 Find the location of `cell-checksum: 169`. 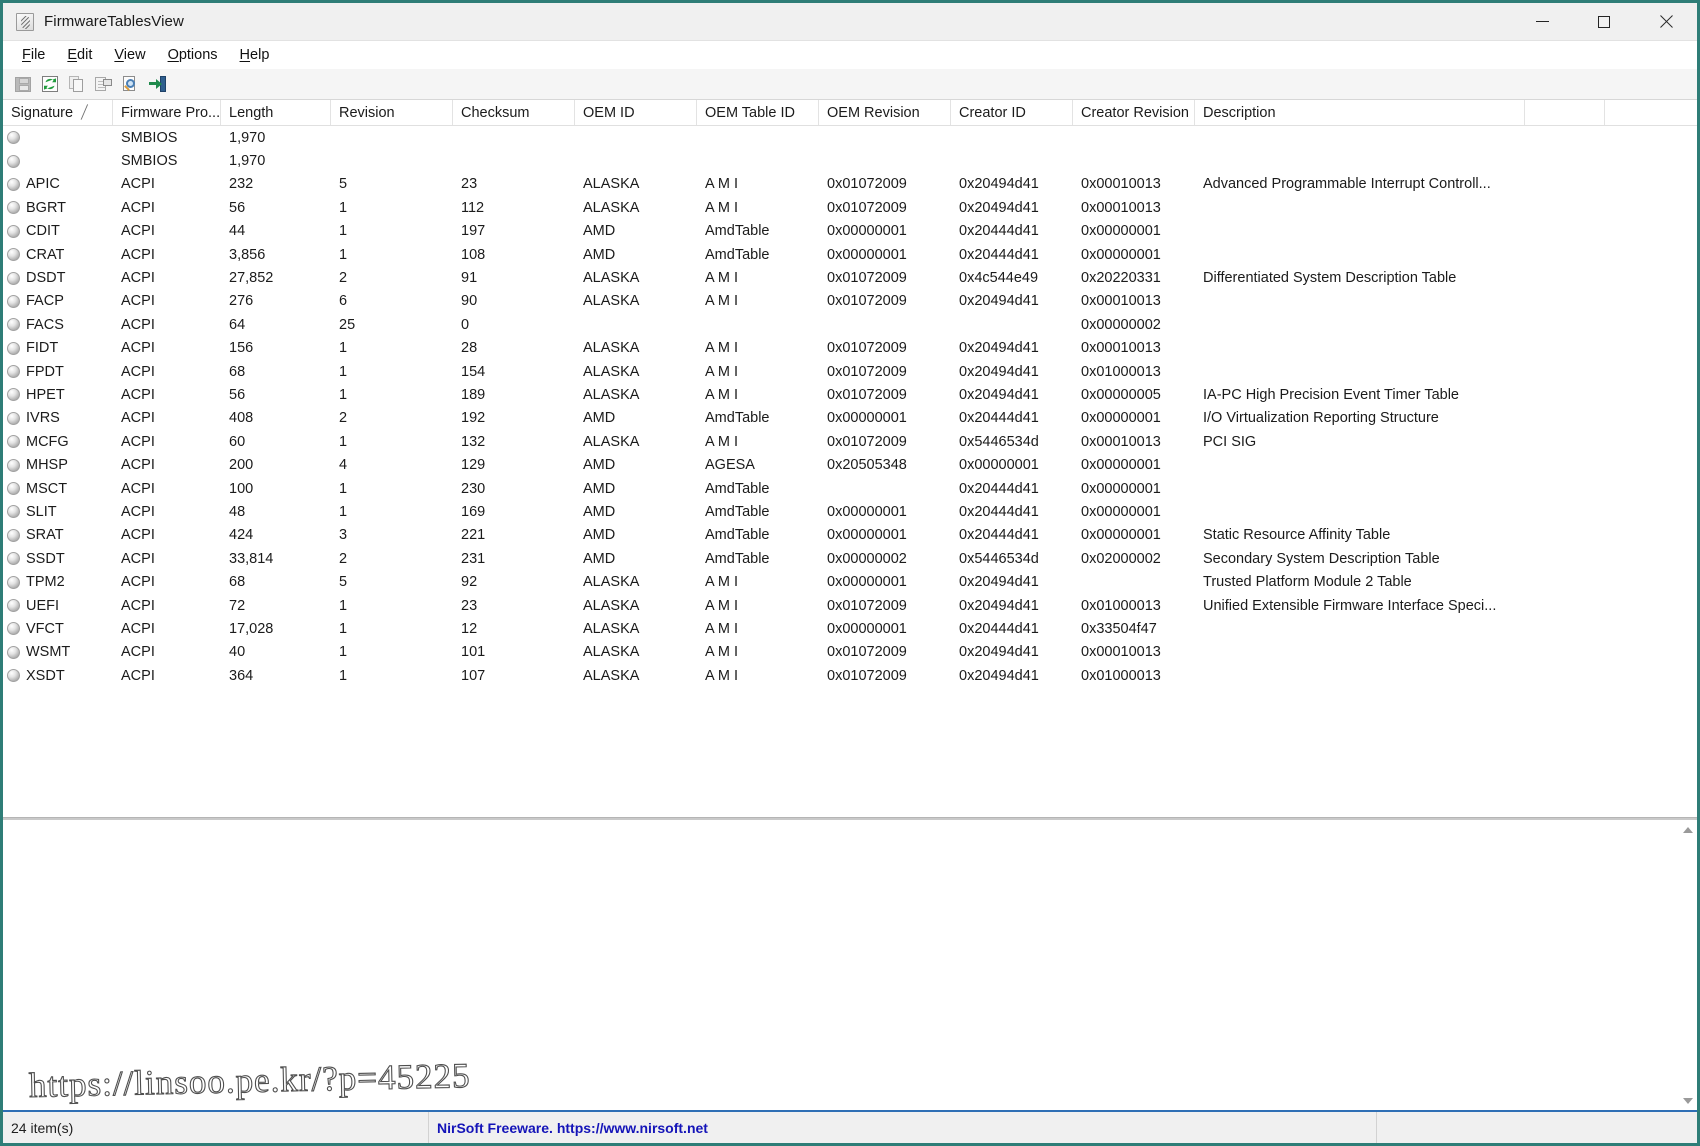

cell-checksum: 169 is located at coordinates (473, 511).